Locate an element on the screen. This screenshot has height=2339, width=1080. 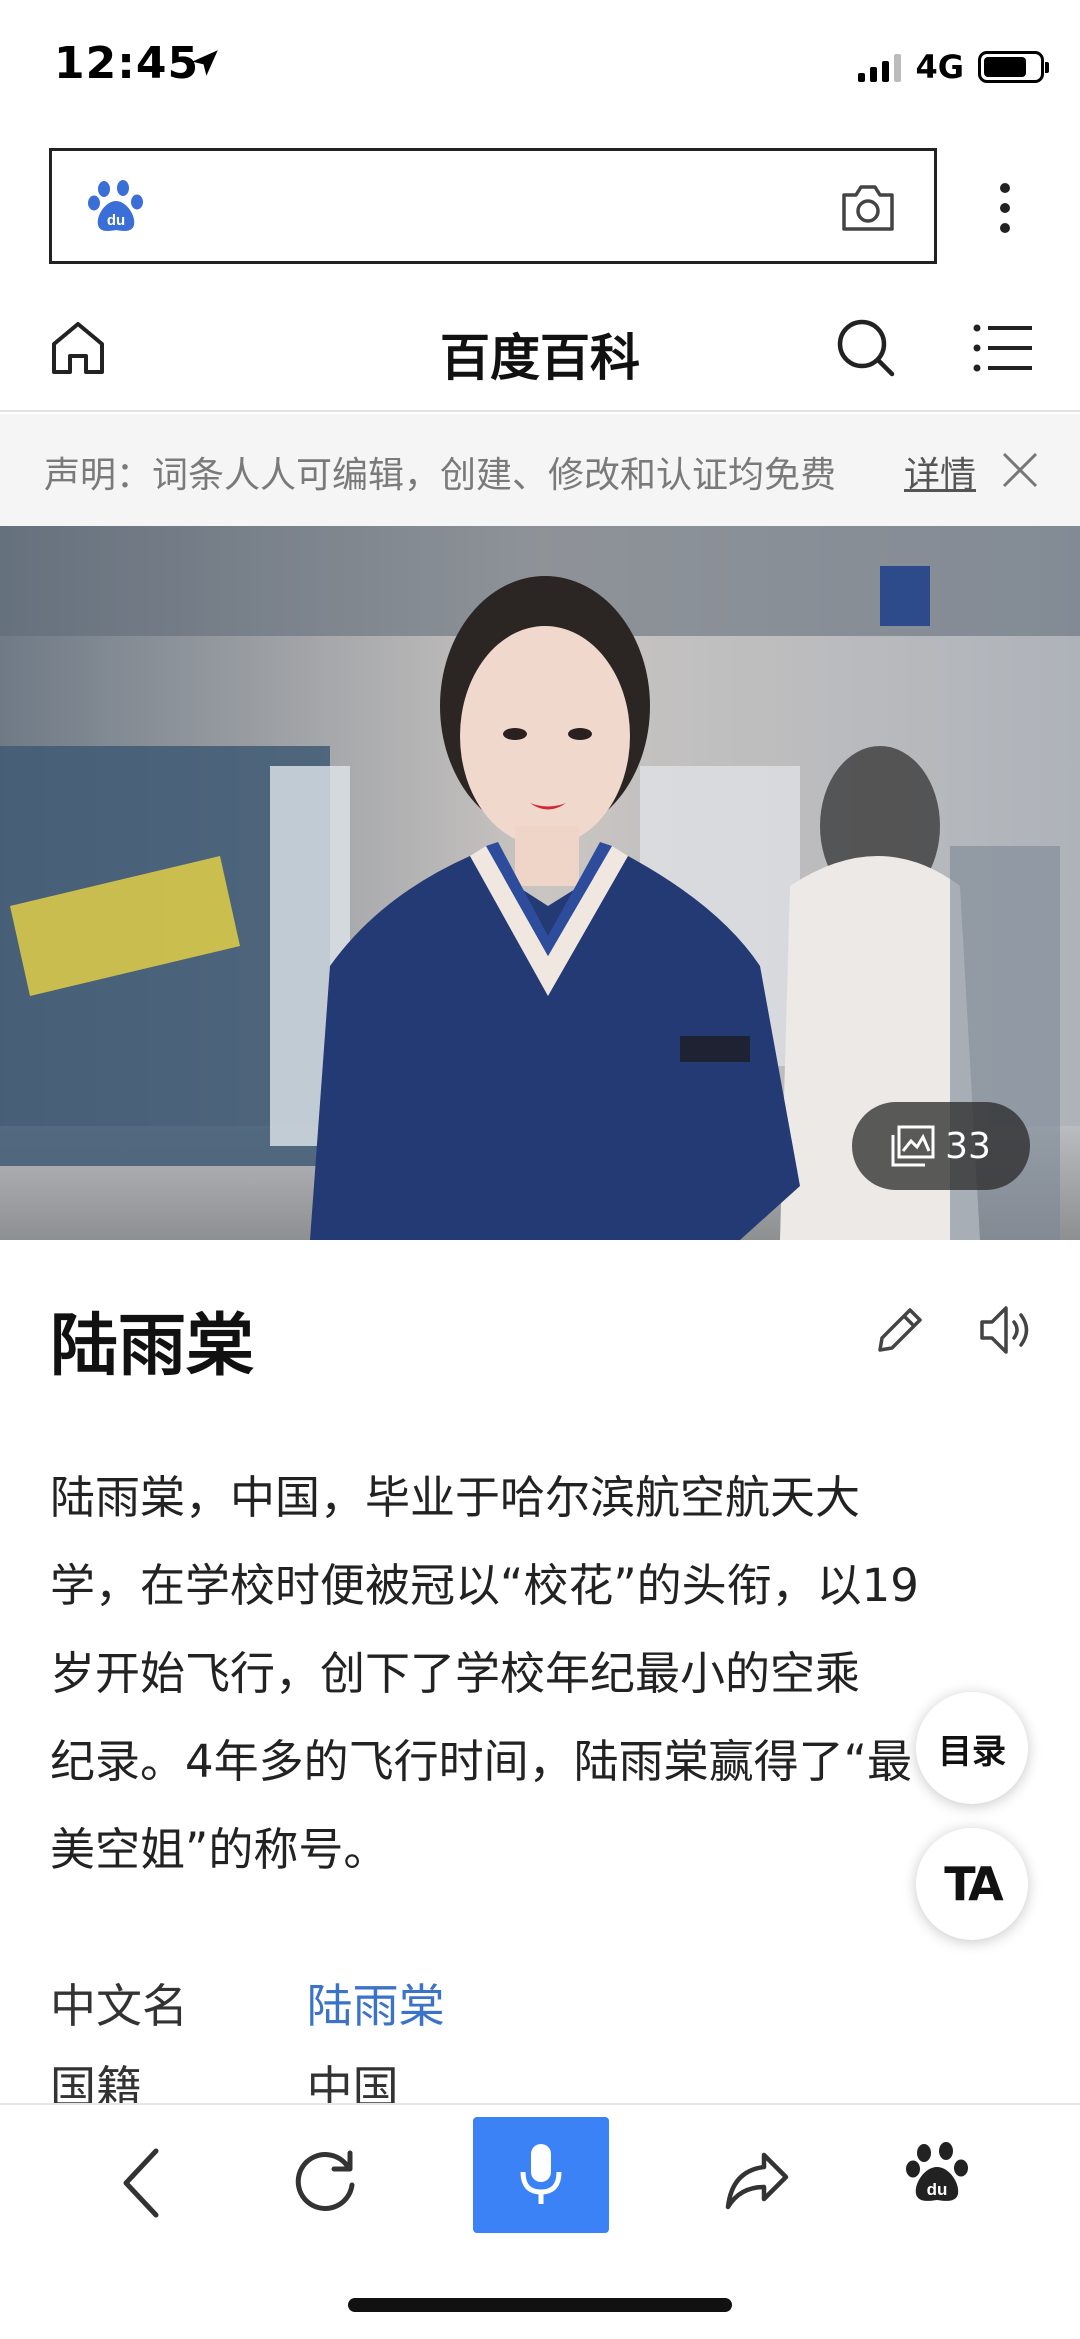
notice-detail-link: 详情 is located at coordinates (940, 472).